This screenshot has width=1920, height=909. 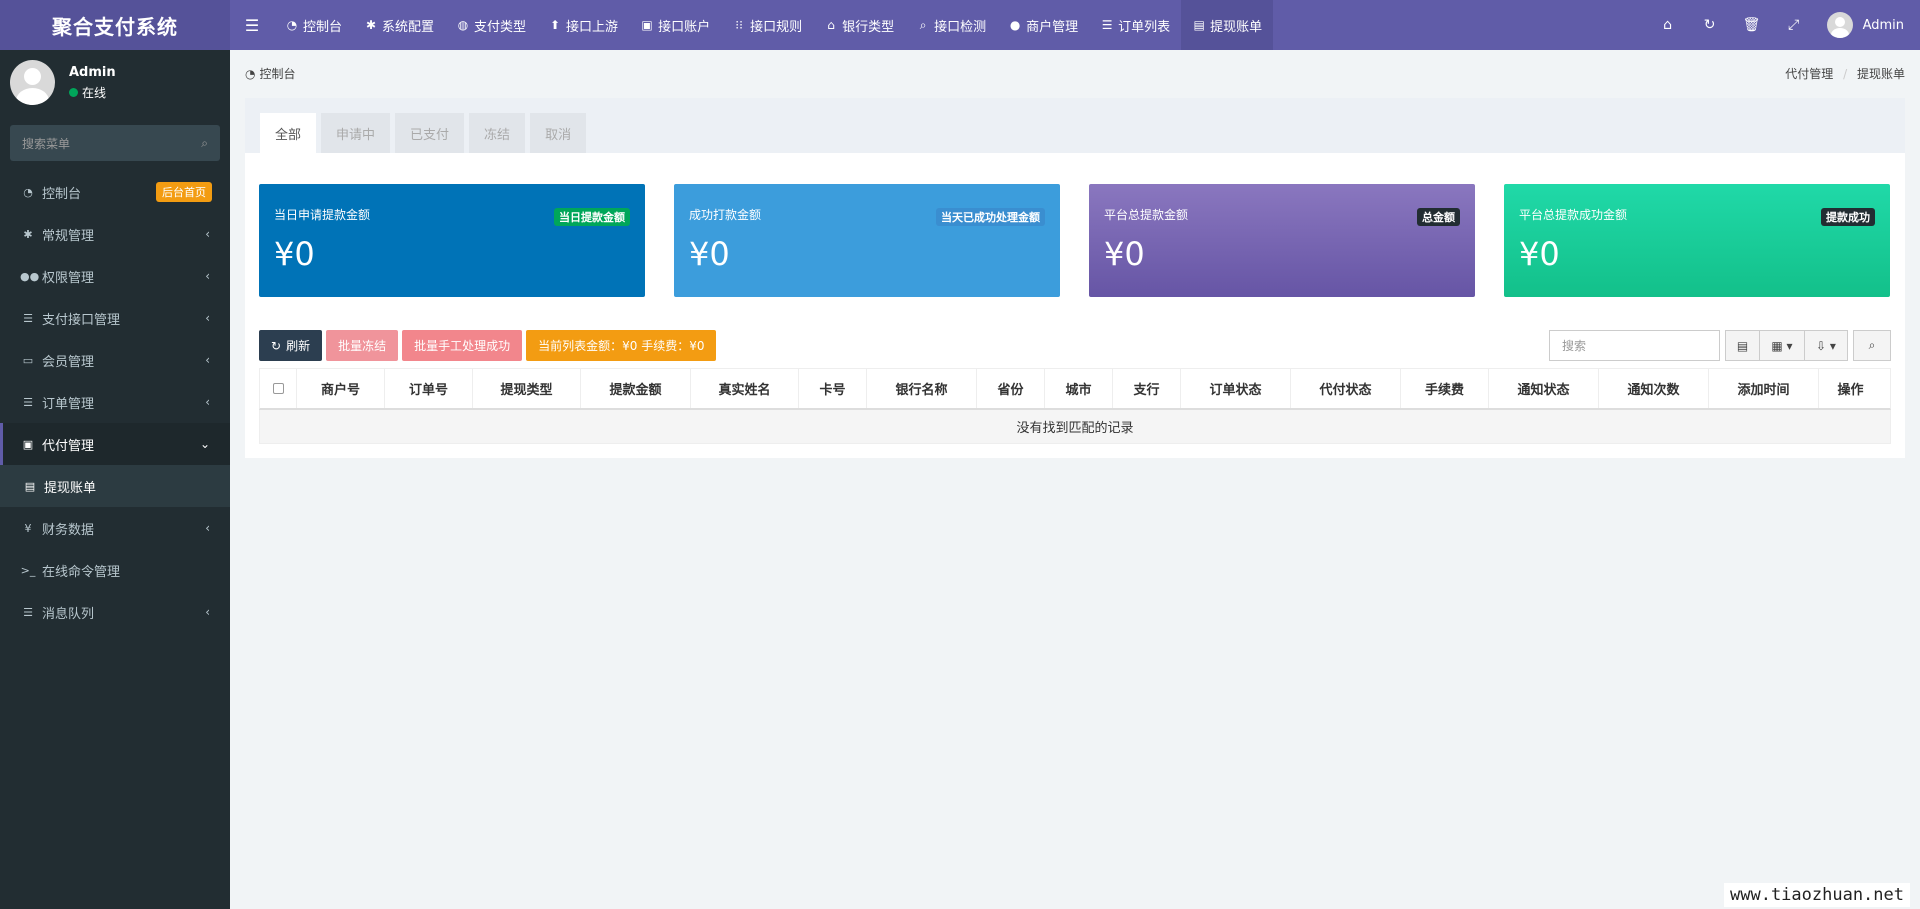 I want to click on topnav-label: 接口账户, so click(x=684, y=27).